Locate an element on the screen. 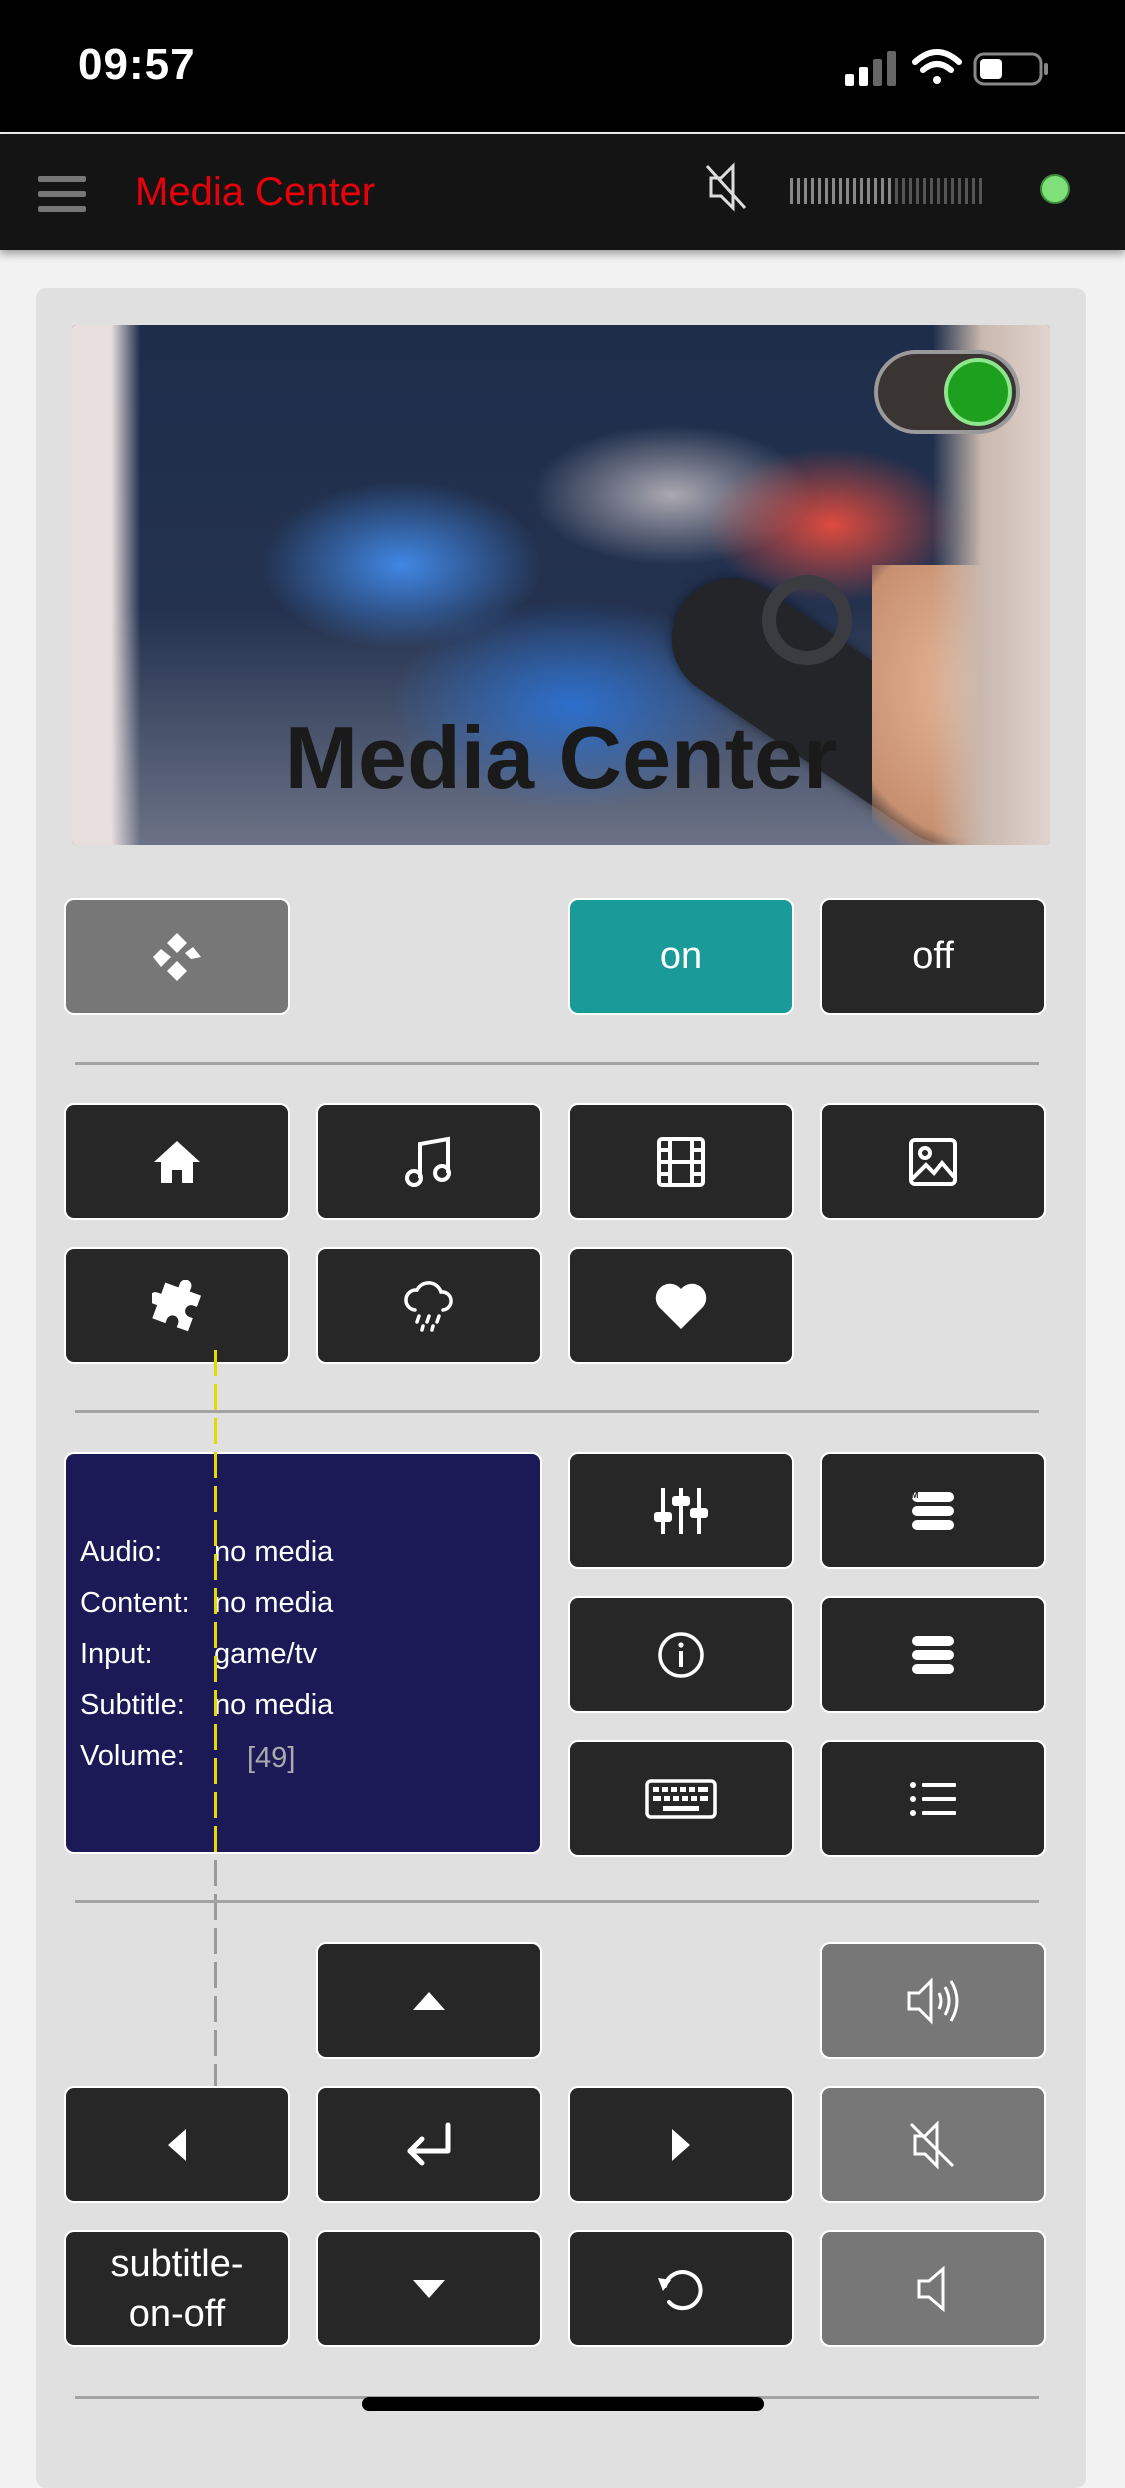 This screenshot has height=2488, width=1125. weather-button is located at coordinates (429, 1305).